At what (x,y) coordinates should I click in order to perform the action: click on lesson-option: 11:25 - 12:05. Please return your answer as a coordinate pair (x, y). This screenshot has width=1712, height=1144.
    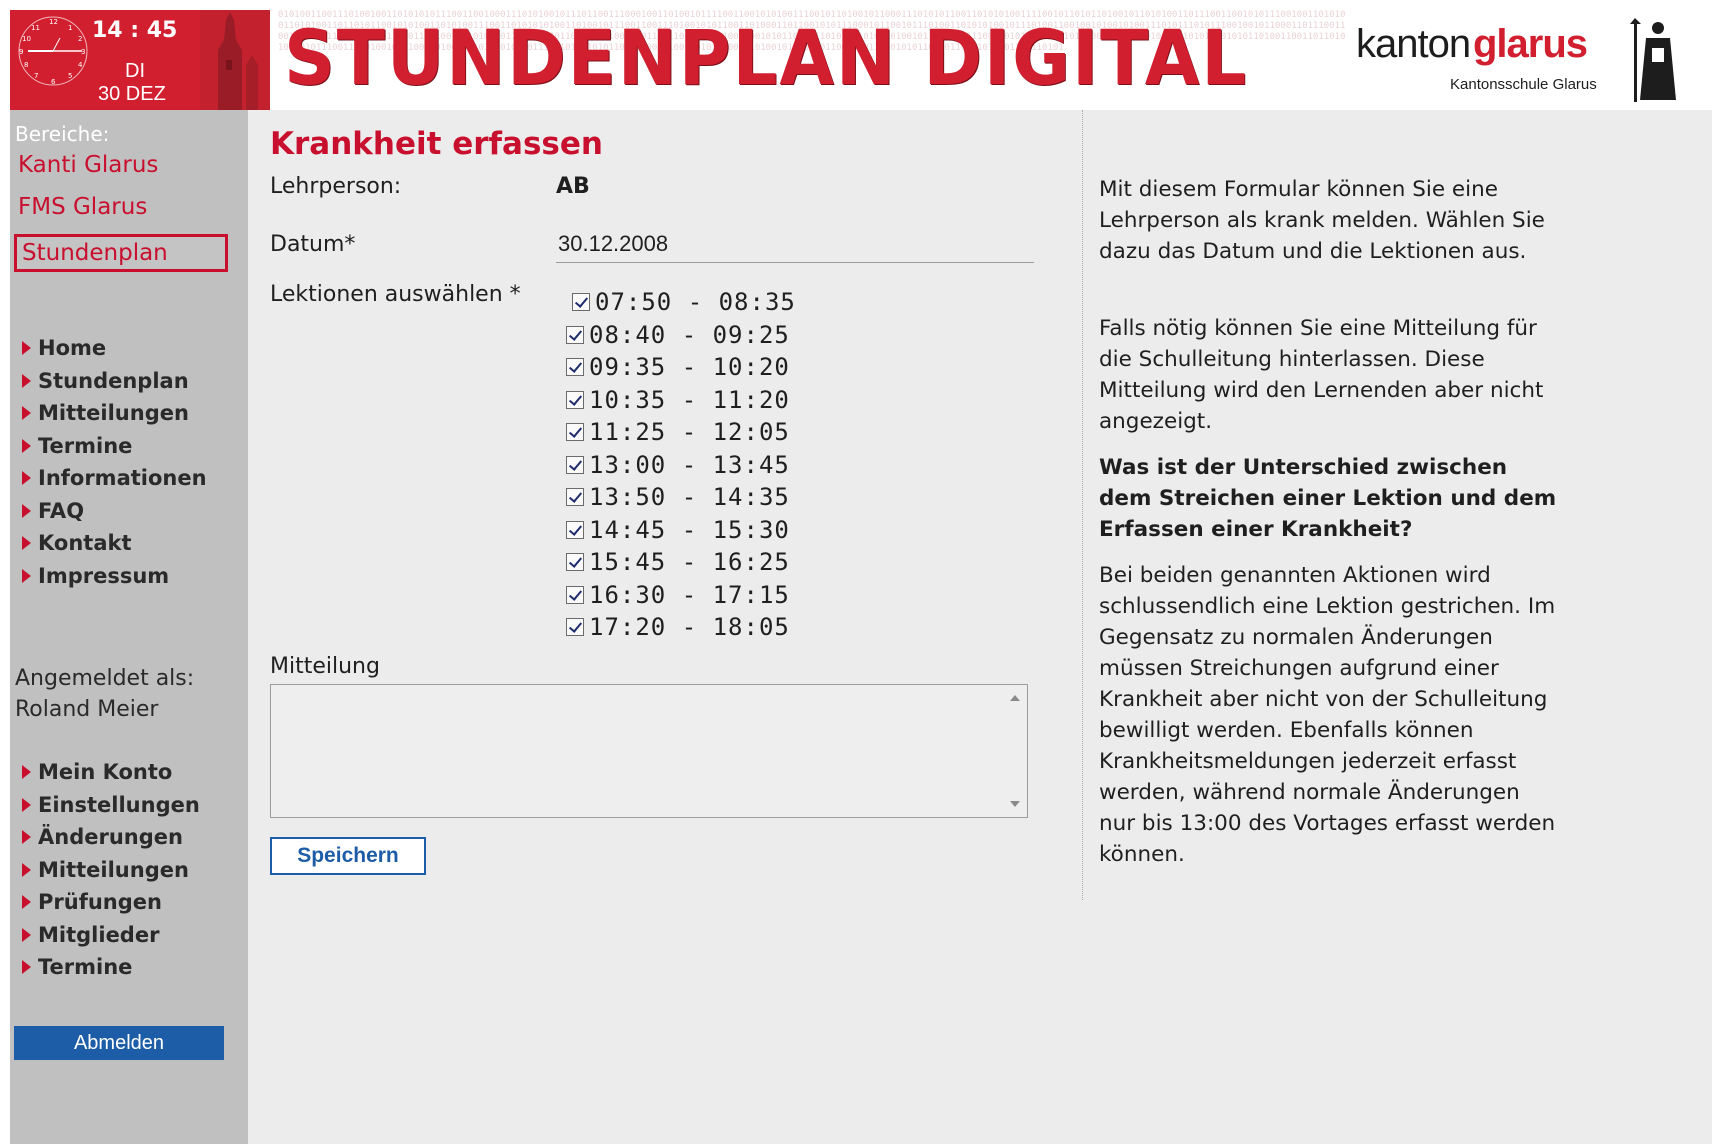
    Looking at the image, I should click on (681, 432).